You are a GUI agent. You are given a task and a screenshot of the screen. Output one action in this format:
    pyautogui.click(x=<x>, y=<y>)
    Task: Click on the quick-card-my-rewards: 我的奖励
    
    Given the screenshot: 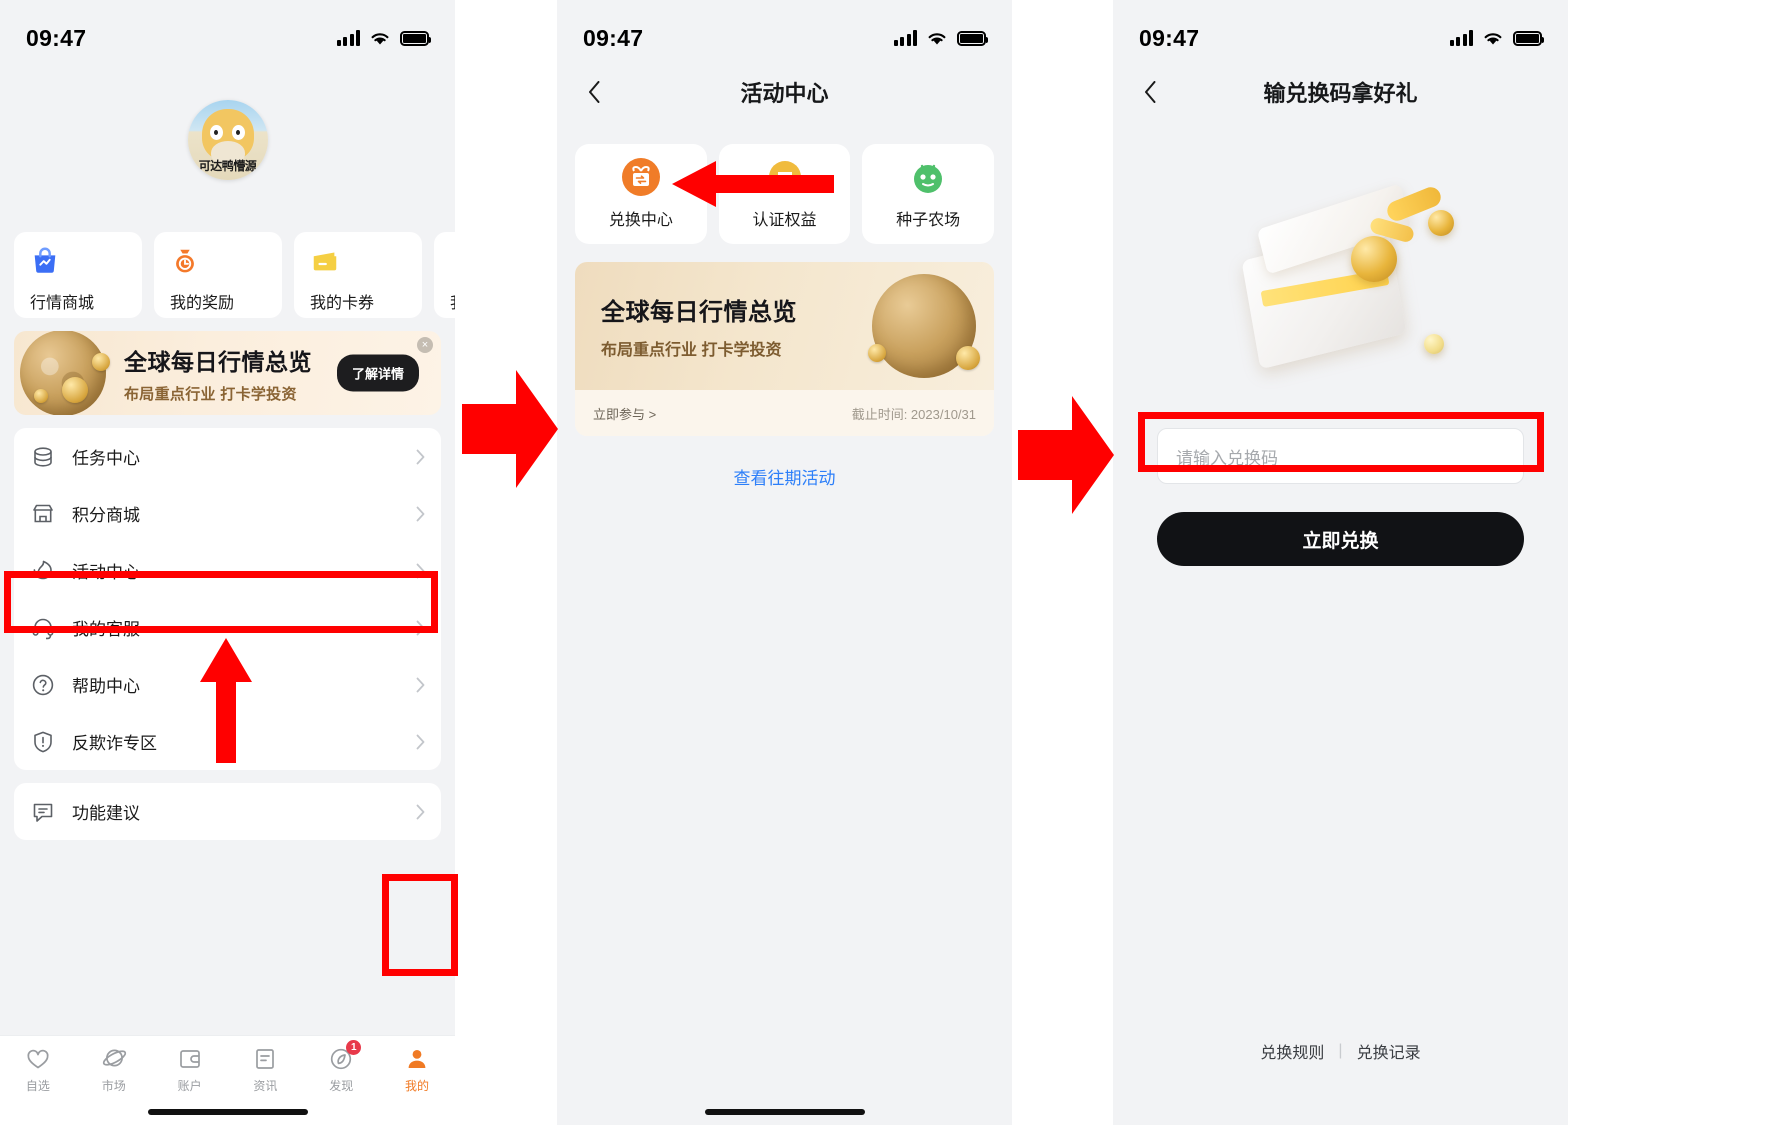 What is the action you would take?
    pyautogui.click(x=218, y=275)
    